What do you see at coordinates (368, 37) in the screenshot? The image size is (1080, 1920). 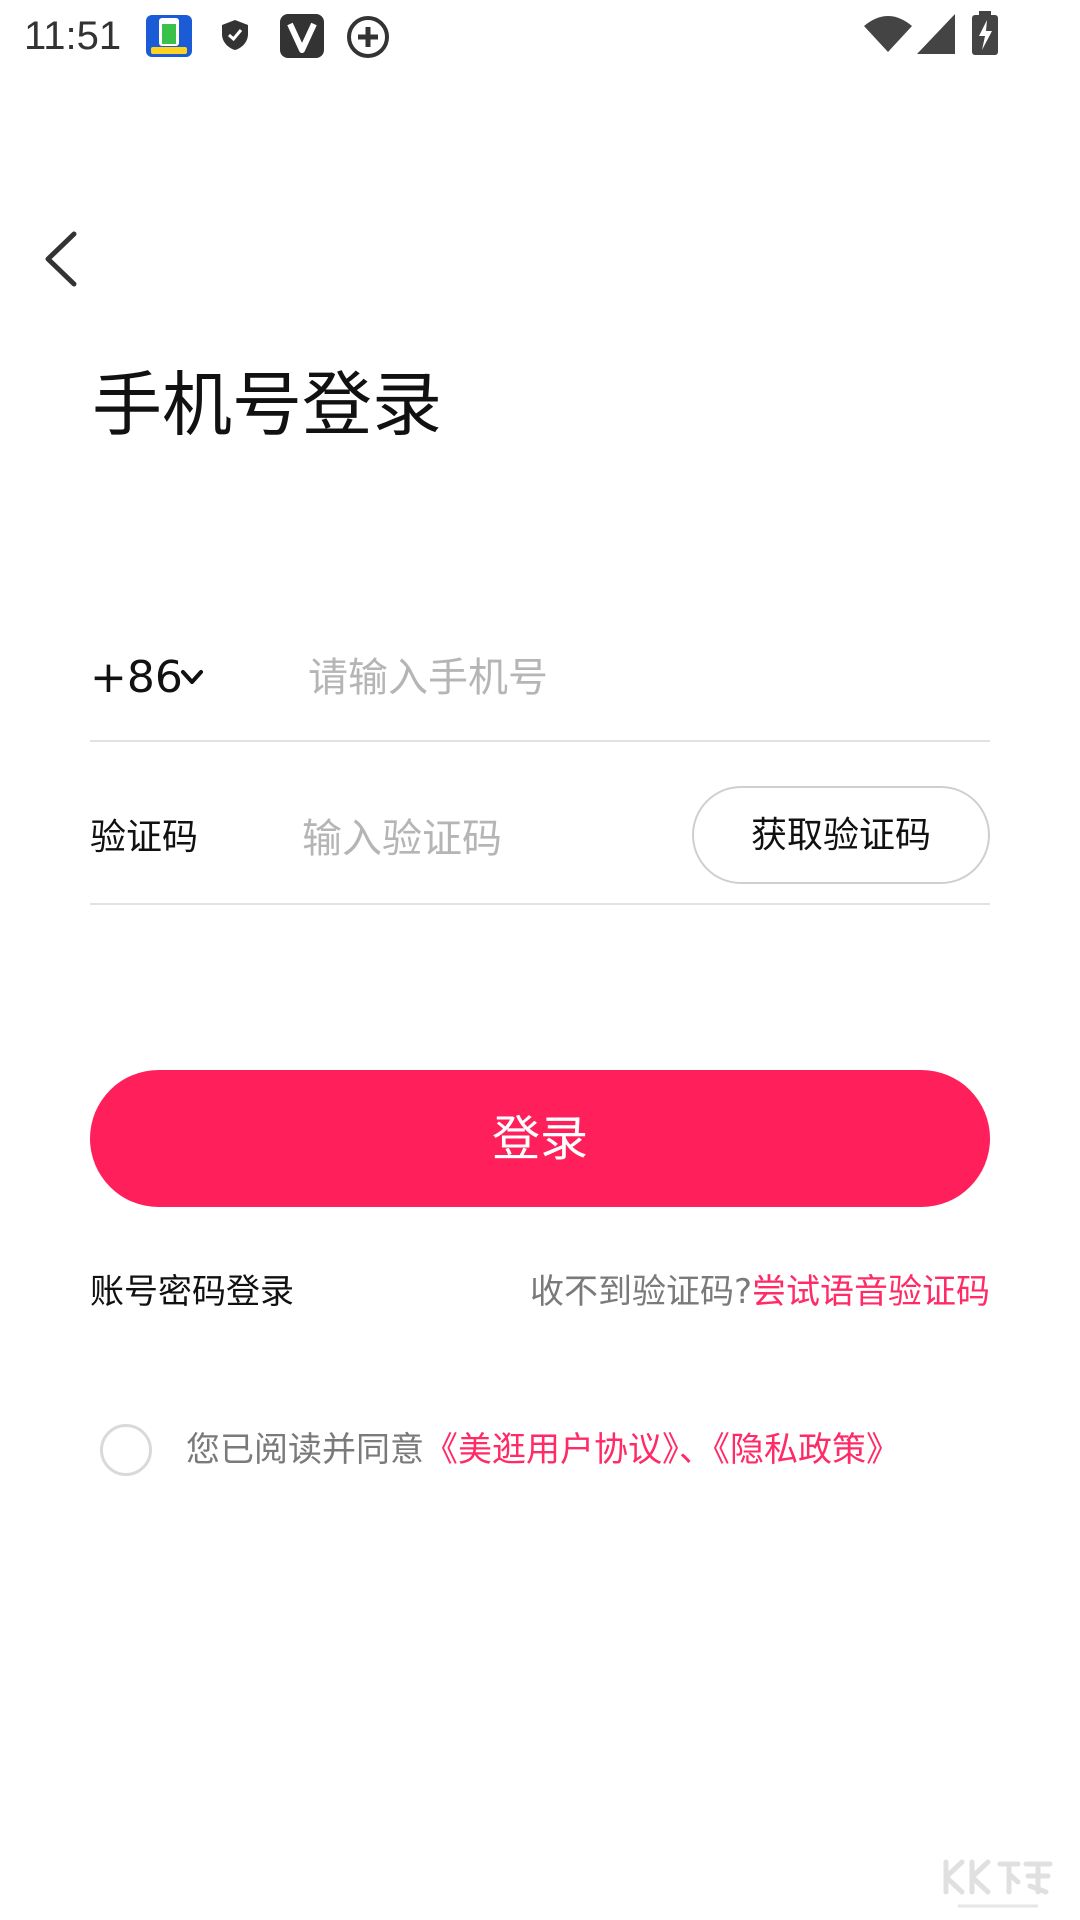 I see `plus-circle-icon` at bounding box center [368, 37].